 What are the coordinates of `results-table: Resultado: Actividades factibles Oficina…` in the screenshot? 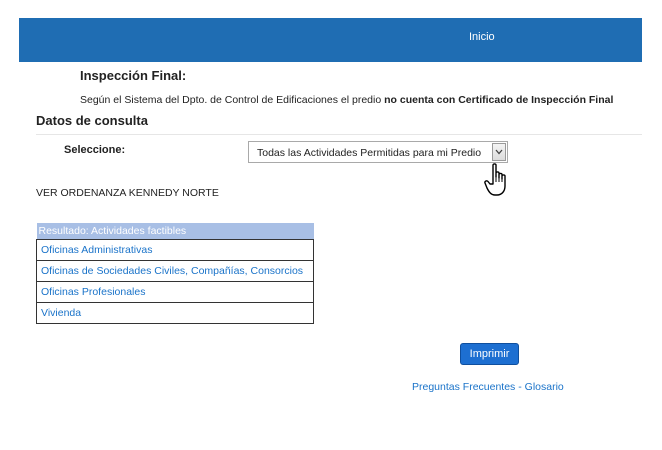 It's located at (175, 273).